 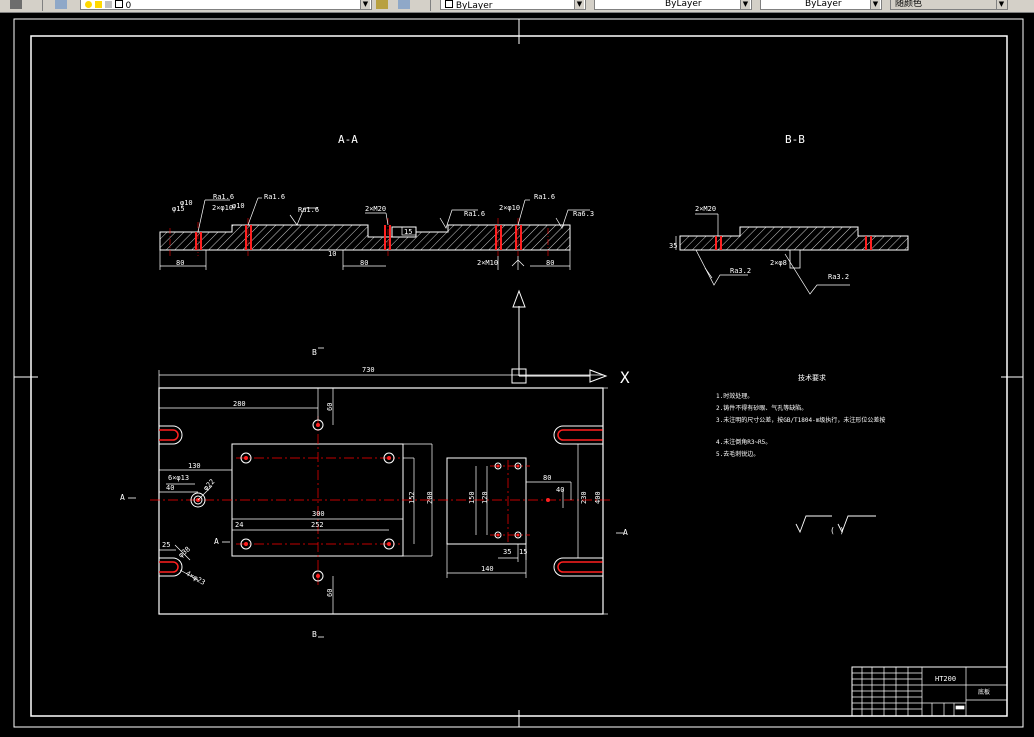 What do you see at coordinates (226, 5) in the screenshot?
I see `layer-combo: 0 ▼` at bounding box center [226, 5].